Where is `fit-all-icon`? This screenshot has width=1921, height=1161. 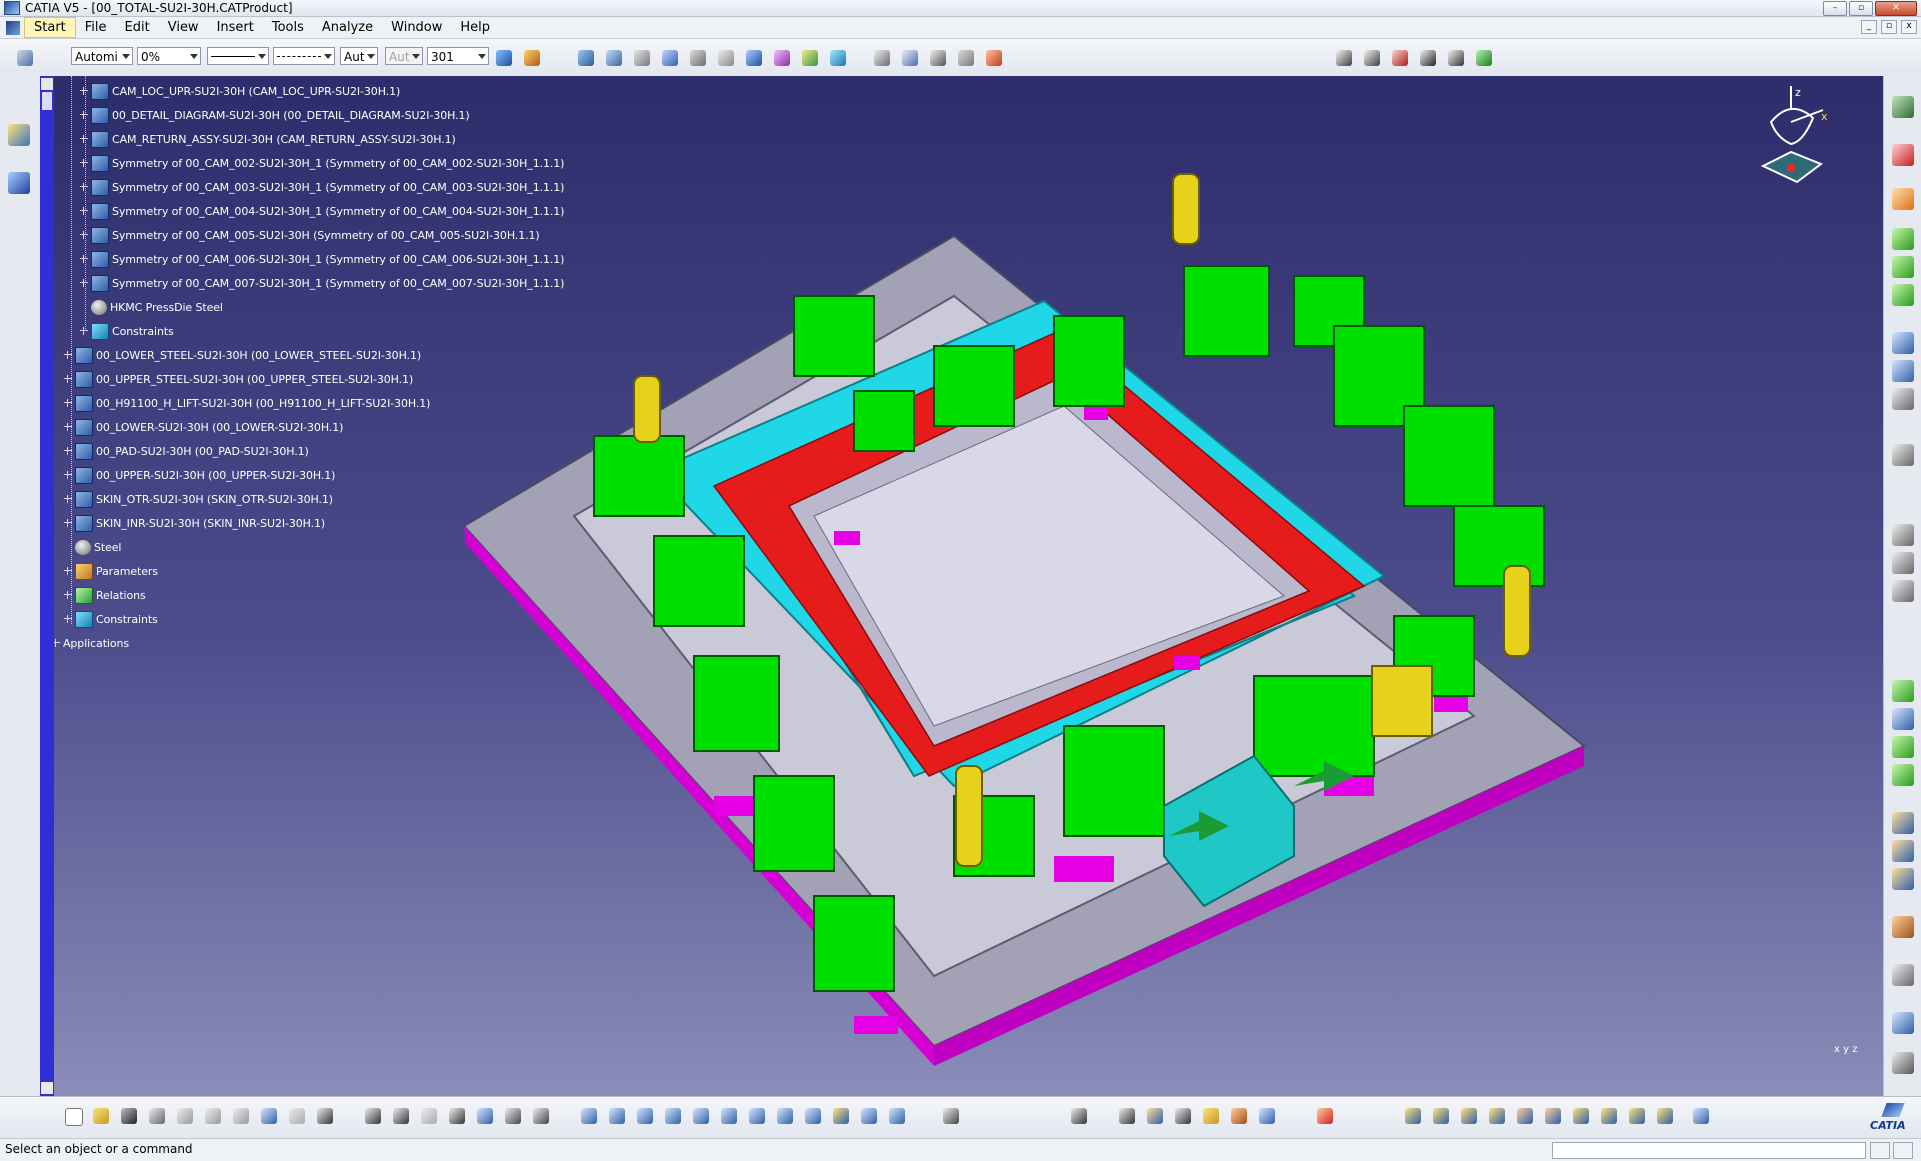 fit-all-icon is located at coordinates (617, 1116).